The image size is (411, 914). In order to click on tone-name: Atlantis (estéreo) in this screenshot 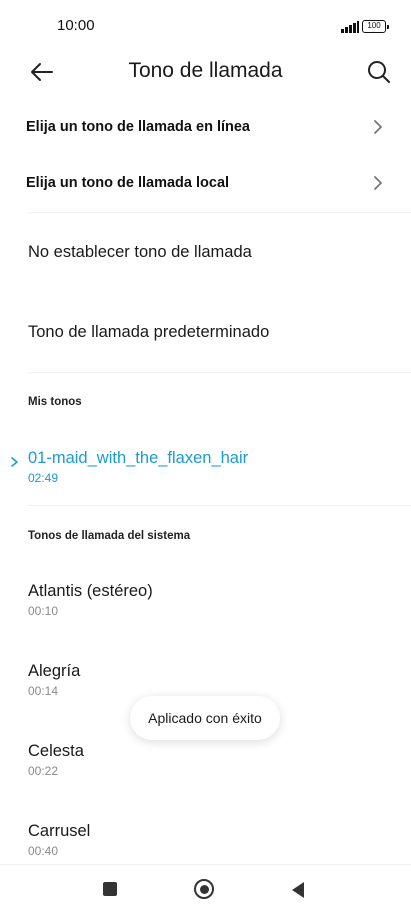, I will do `click(90, 591)`.